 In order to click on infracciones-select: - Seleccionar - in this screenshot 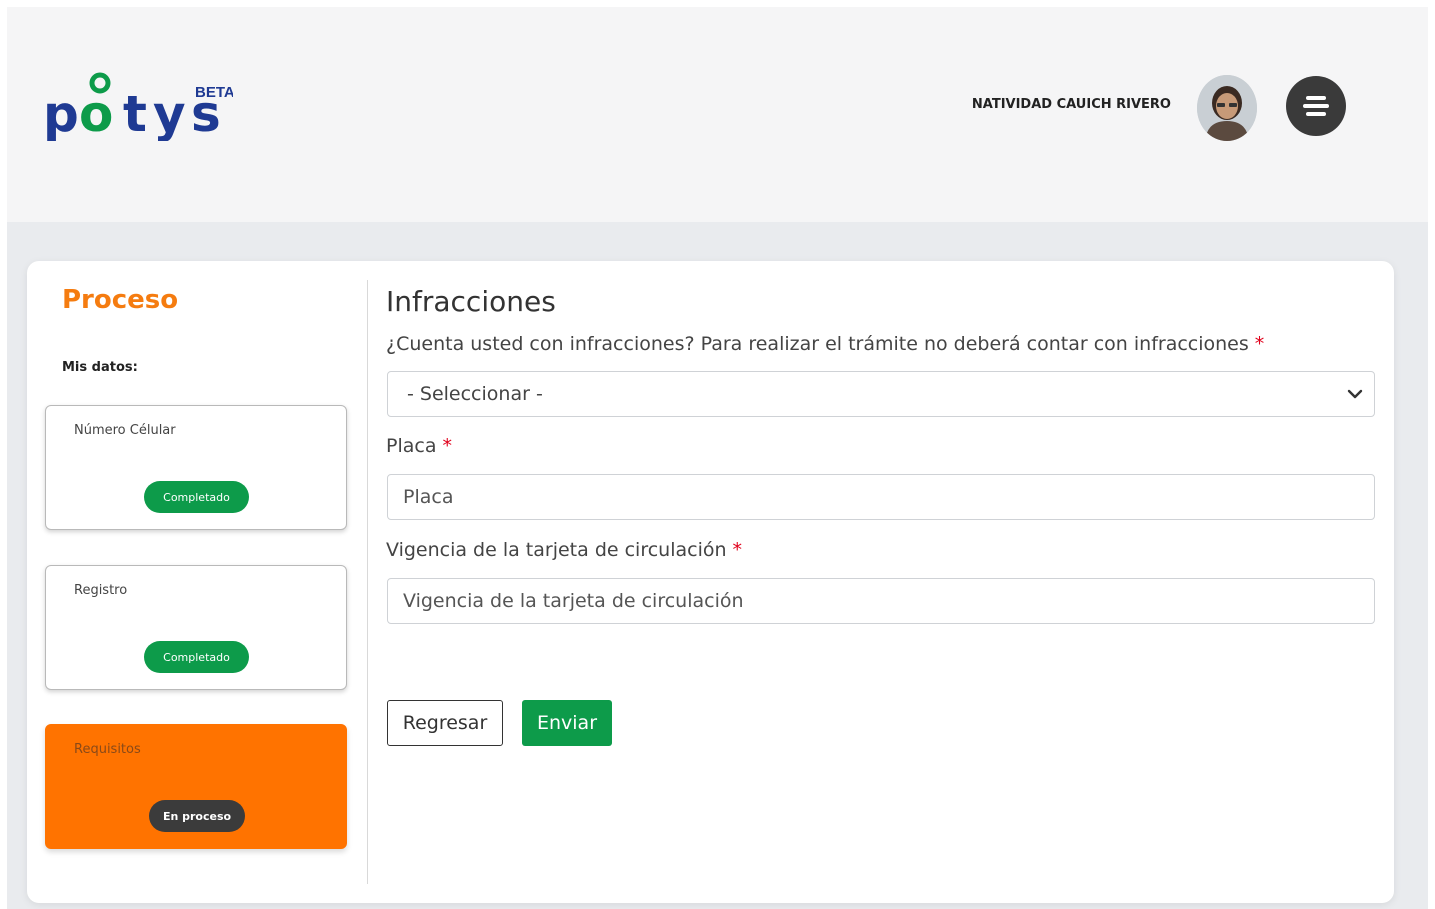, I will do `click(881, 394)`.